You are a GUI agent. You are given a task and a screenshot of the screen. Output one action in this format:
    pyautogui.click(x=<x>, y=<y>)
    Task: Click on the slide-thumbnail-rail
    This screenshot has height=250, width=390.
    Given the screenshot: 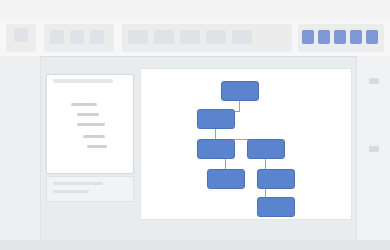 What is the action you would take?
    pyautogui.click(x=20, y=153)
    